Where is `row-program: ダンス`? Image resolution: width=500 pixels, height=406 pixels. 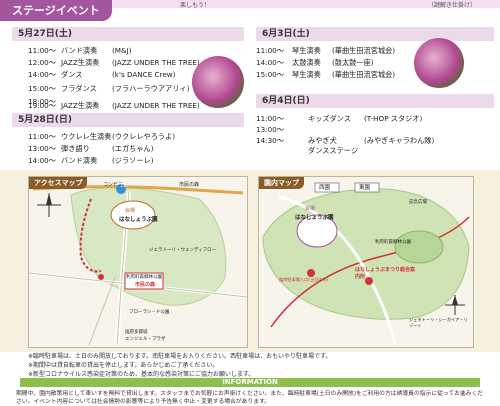 row-program: ダンス is located at coordinates (72, 74).